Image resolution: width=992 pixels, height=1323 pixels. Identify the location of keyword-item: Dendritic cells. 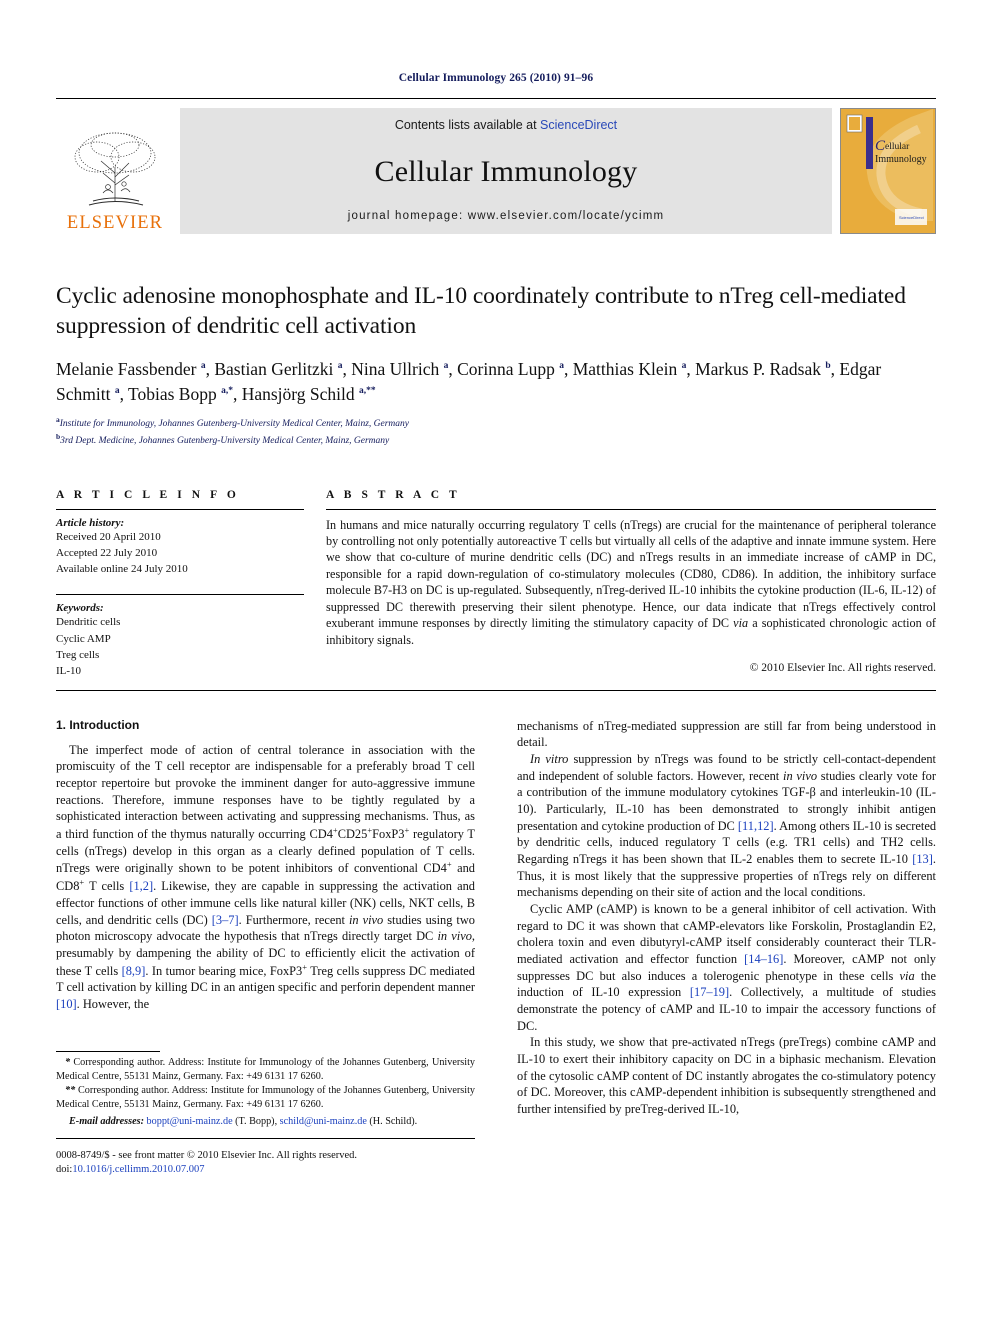
(88, 622).